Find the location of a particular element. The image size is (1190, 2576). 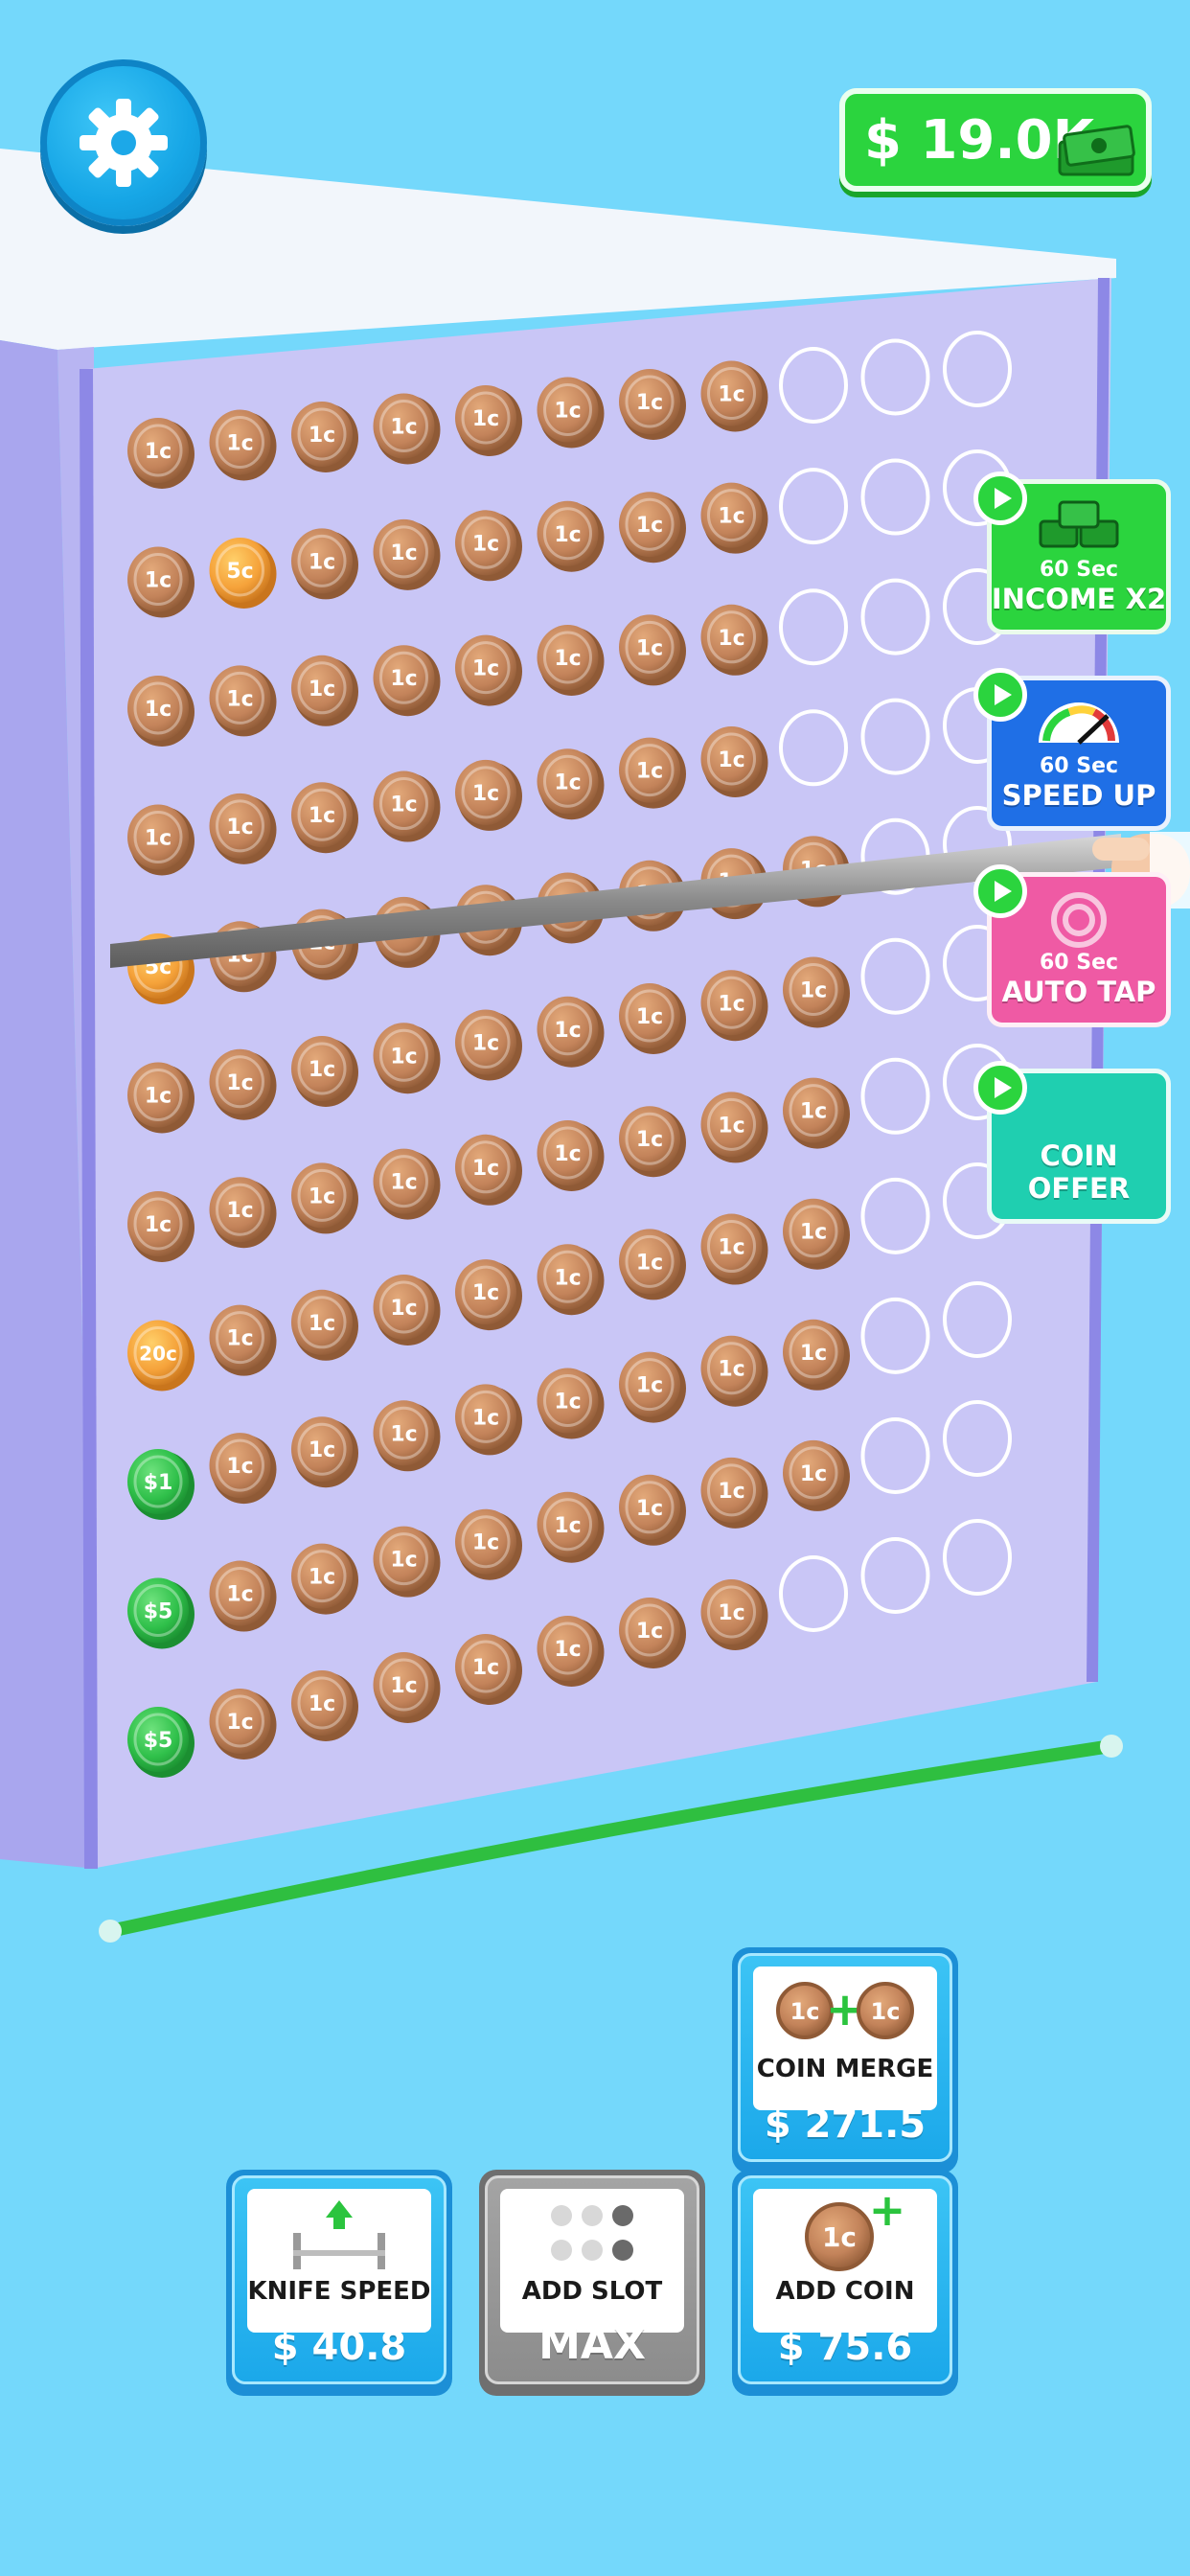

add-coin-label: ADD COIN is located at coordinates (845, 2291).